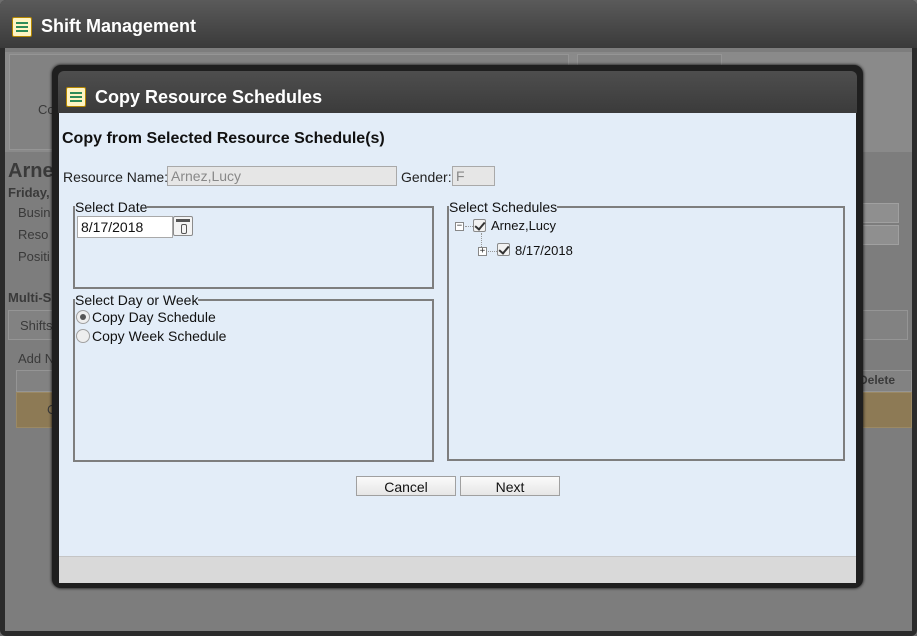 This screenshot has width=917, height=636. I want to click on background-add-button: Add N, so click(36, 358).